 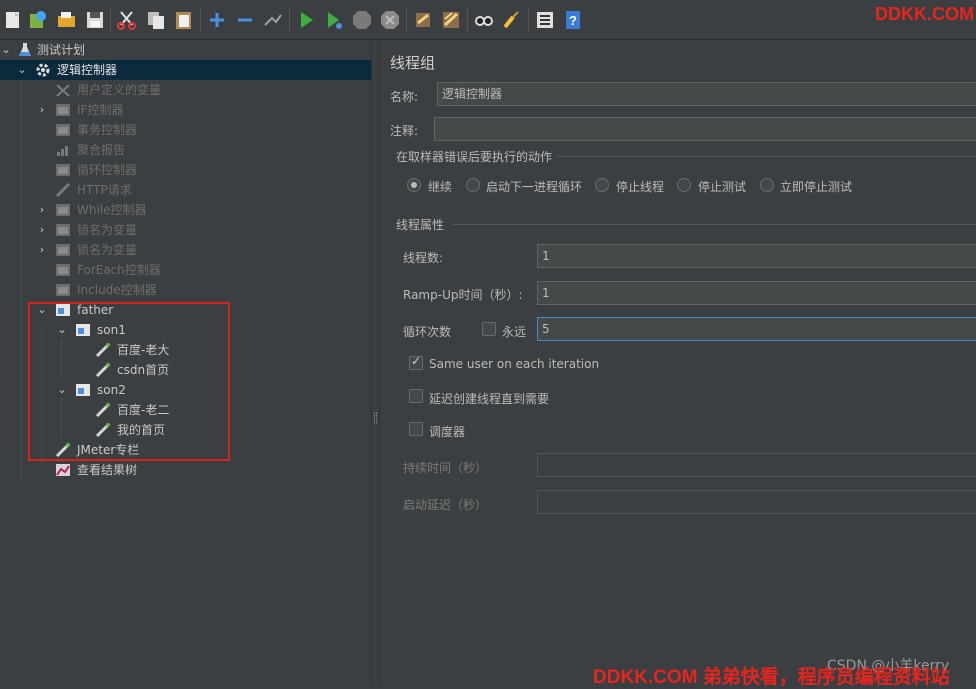 I want to click on scheduler-label: 调度器, so click(x=447, y=432).